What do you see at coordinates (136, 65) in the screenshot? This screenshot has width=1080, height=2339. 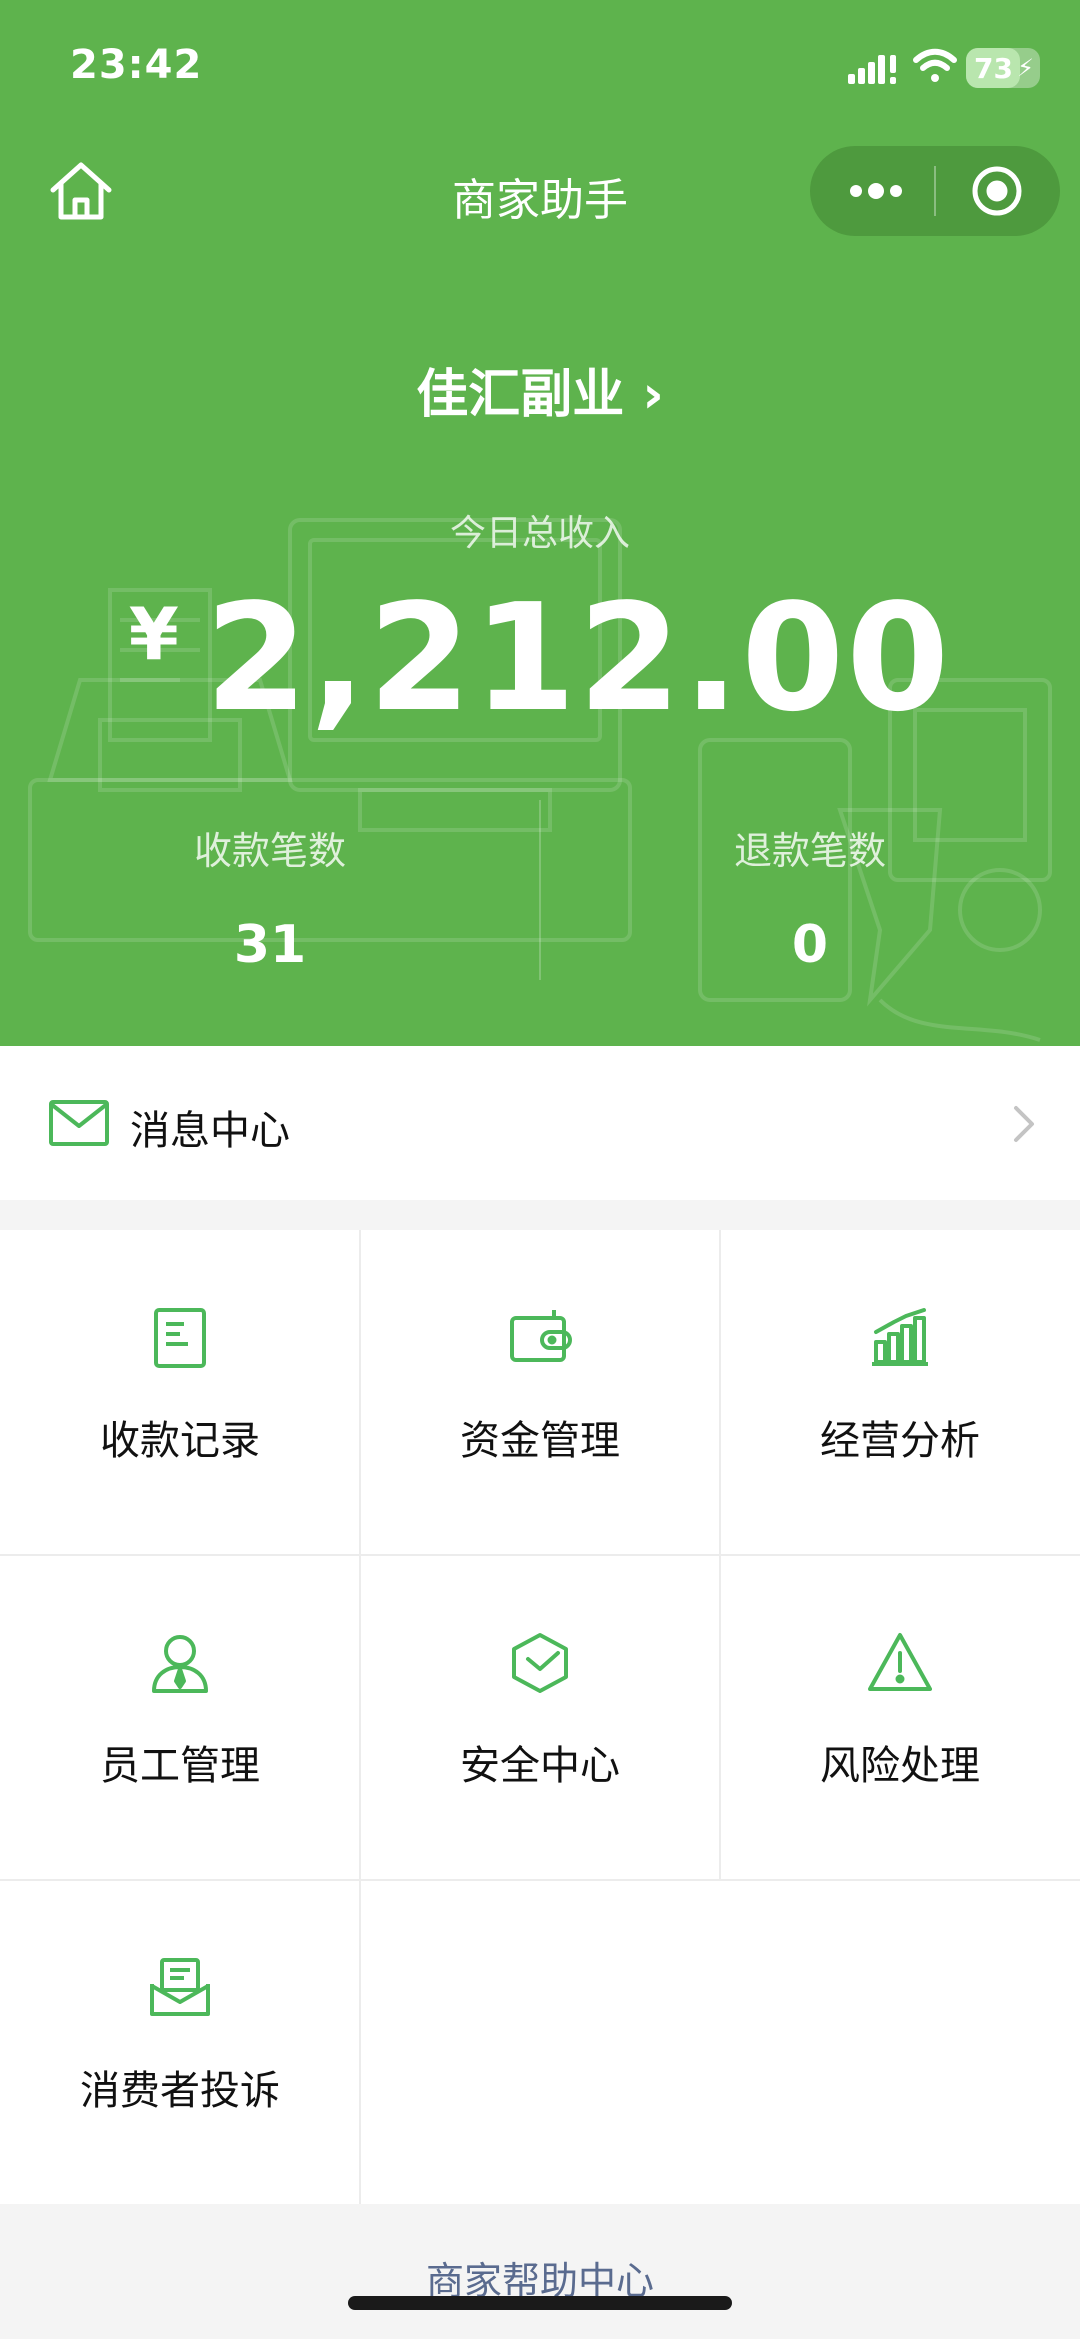 I see `status-time: 23:42` at bounding box center [136, 65].